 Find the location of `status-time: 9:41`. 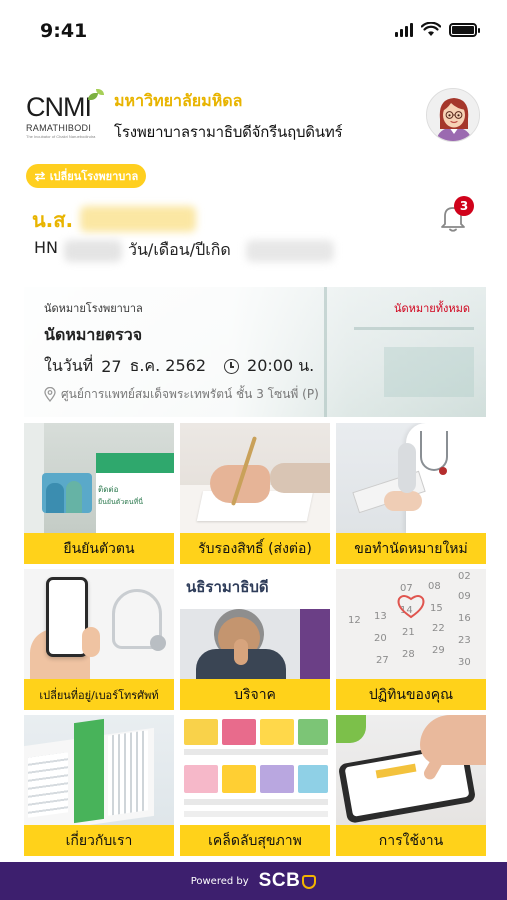

status-time: 9:41 is located at coordinates (64, 31).